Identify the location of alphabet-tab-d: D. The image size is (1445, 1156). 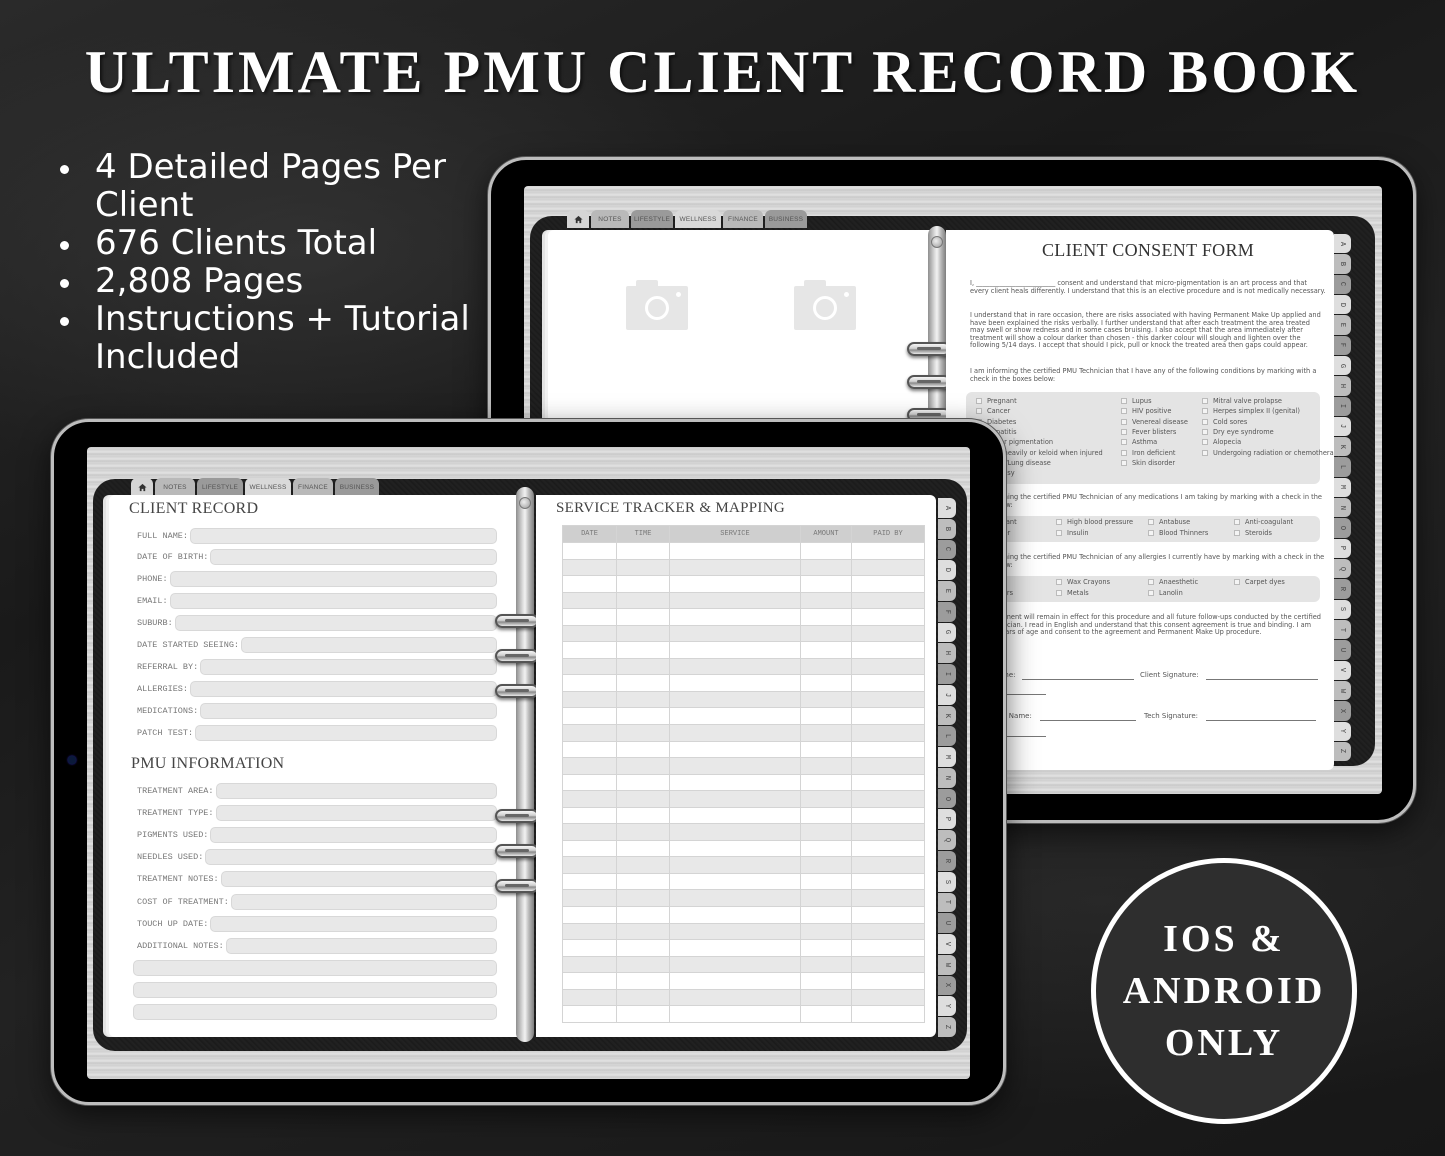
(947, 570).